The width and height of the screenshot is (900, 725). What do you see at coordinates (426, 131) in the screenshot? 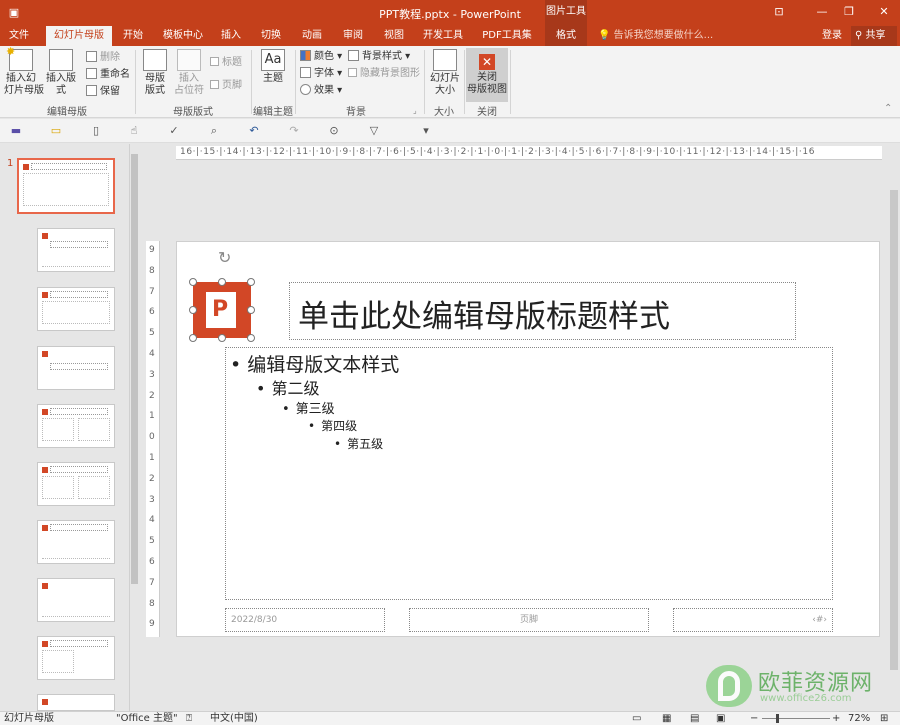
I see `customize-qat-icon: ▾` at bounding box center [426, 131].